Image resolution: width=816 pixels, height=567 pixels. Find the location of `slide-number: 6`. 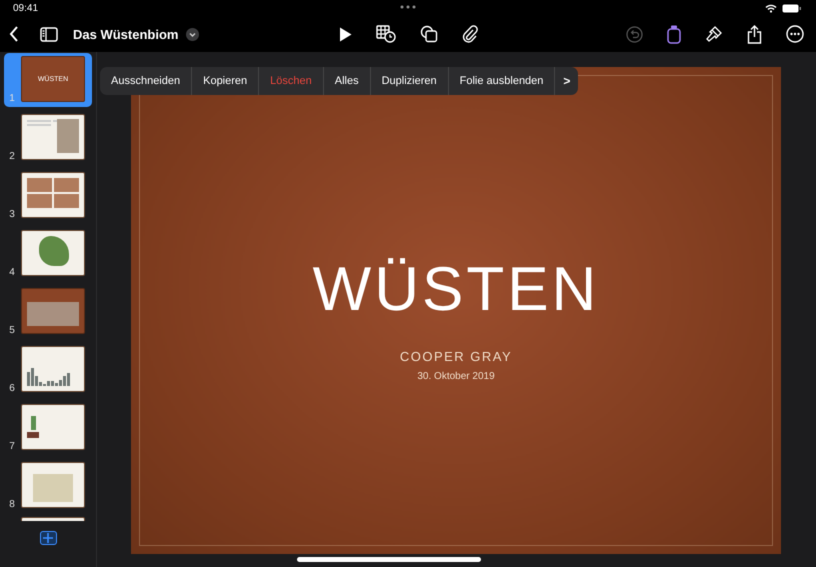

slide-number: 6 is located at coordinates (12, 389).